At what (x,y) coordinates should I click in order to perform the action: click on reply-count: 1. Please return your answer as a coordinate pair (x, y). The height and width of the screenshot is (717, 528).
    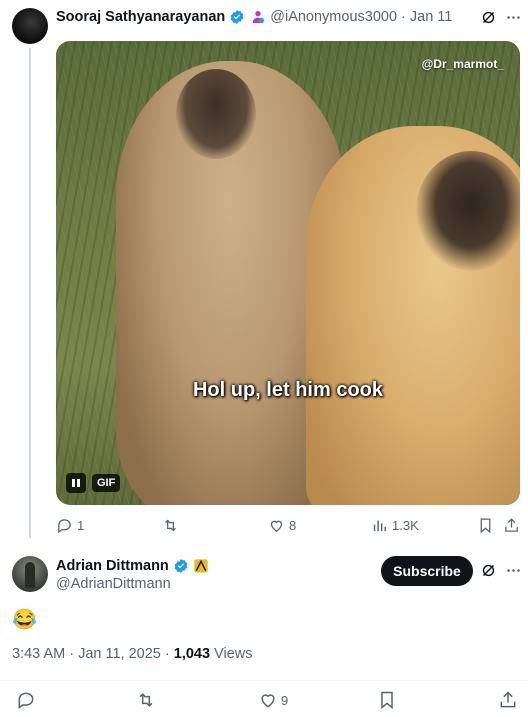
    Looking at the image, I should click on (81, 525).